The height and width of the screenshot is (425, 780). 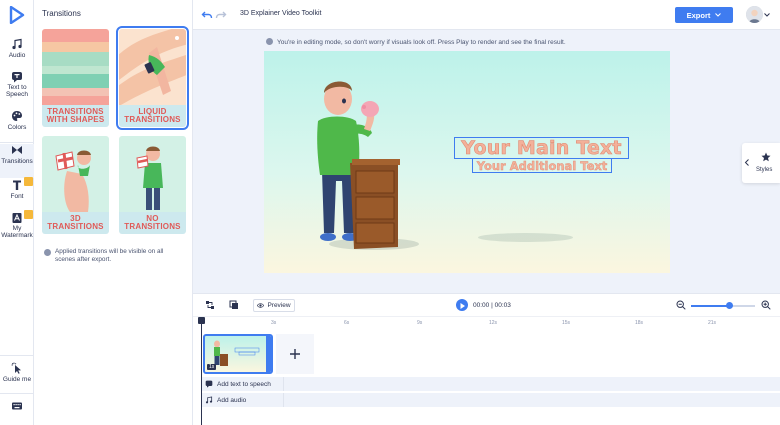 I want to click on user-avatar, so click(x=754, y=14).